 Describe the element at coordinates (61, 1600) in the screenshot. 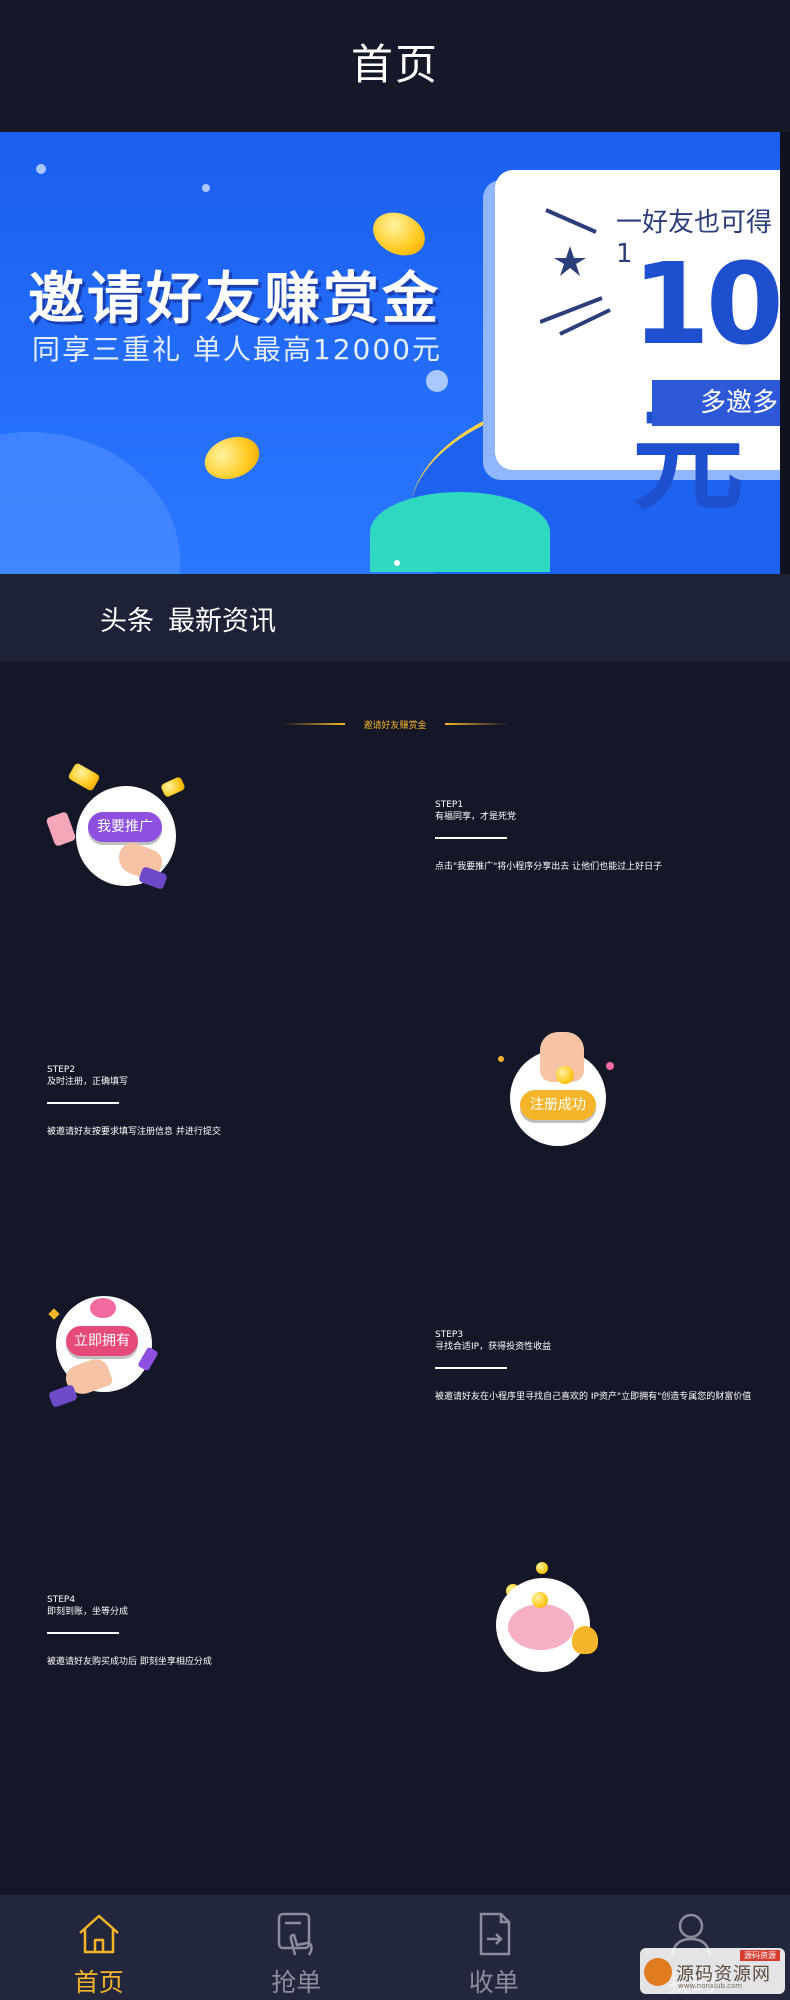

I see `step-number: STEP4` at that location.